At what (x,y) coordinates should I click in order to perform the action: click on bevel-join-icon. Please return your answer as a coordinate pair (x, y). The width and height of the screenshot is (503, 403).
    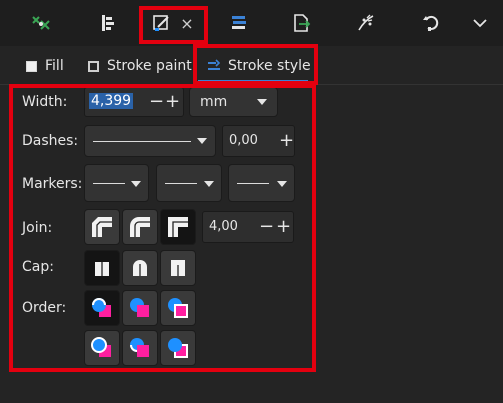
    Looking at the image, I should click on (102, 227).